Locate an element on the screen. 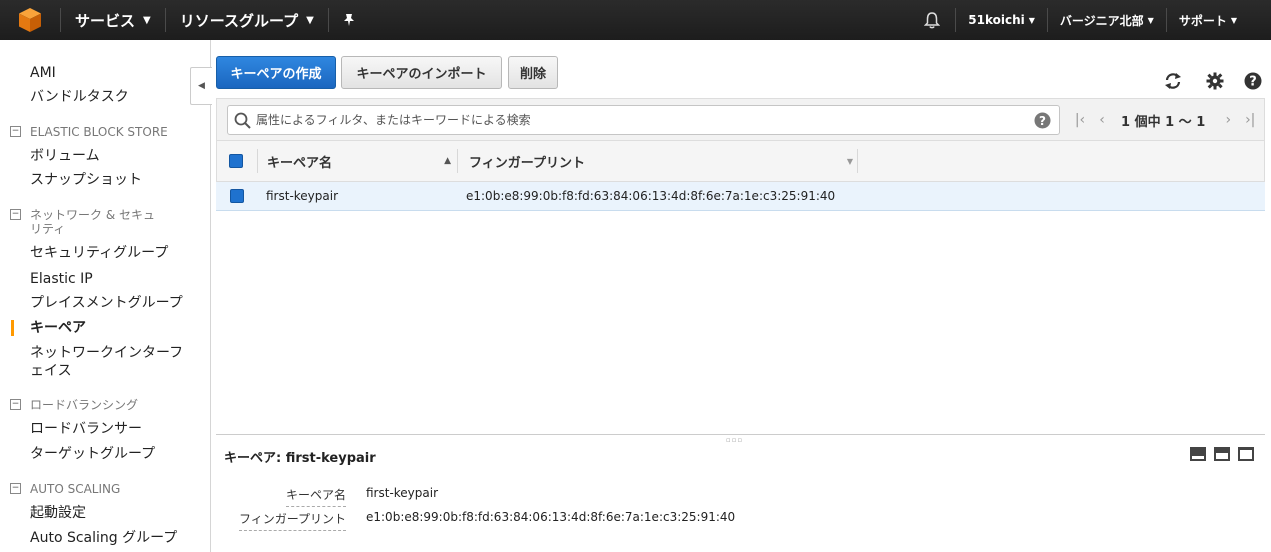 This screenshot has width=1271, height=552. sidebar-item-placement-groups: プレイスメントグループ is located at coordinates (115, 303).